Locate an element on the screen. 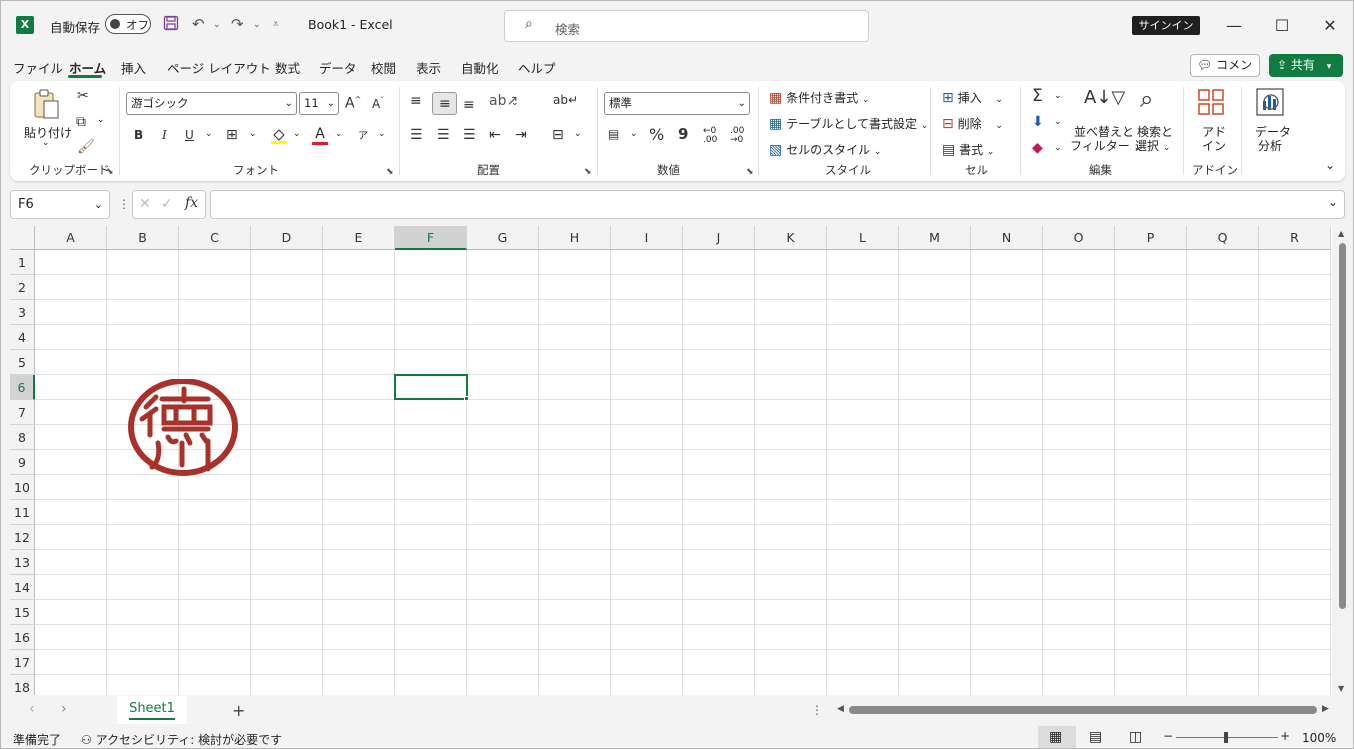 The image size is (1354, 749). more-options-icon: ⋮ is located at coordinates (124, 204).